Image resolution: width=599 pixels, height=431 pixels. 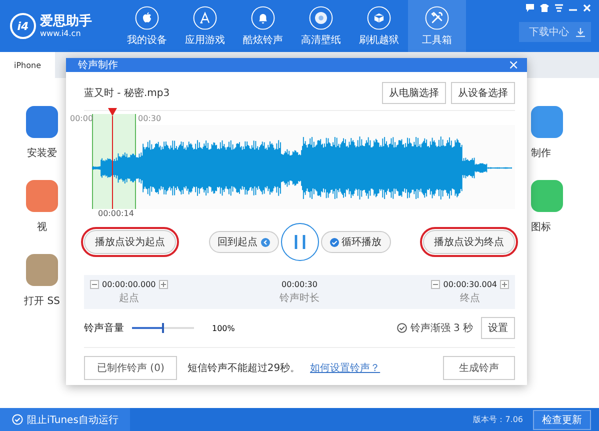 I want to click on settings-button: 设置, so click(x=498, y=328).